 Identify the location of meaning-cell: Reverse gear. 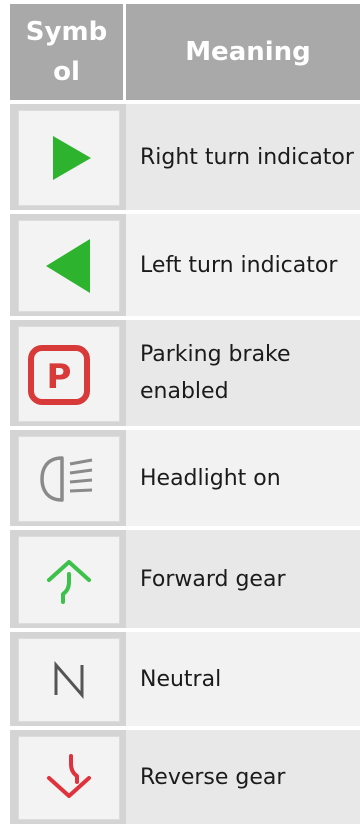
(243, 777).